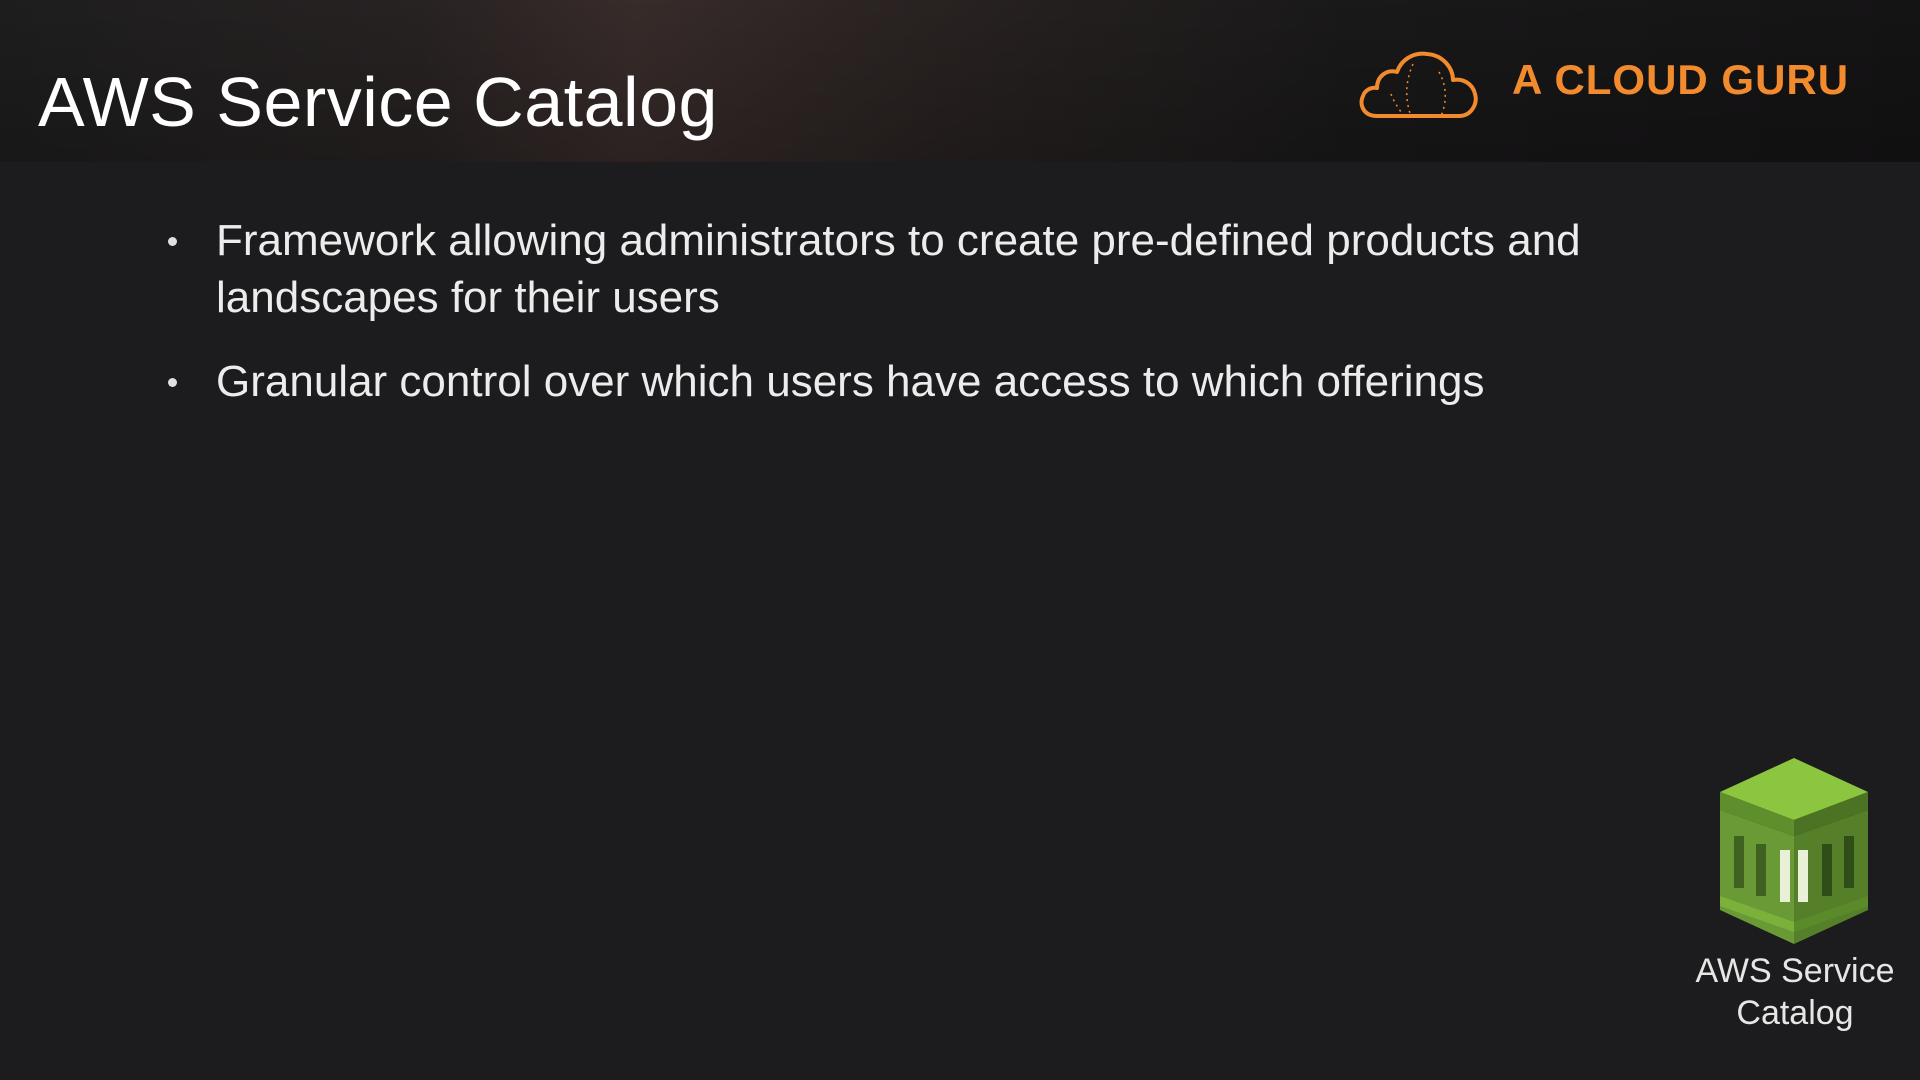 The width and height of the screenshot is (1920, 1080). Describe the element at coordinates (1794, 851) in the screenshot. I see `aws-service-catalog-icon` at that location.